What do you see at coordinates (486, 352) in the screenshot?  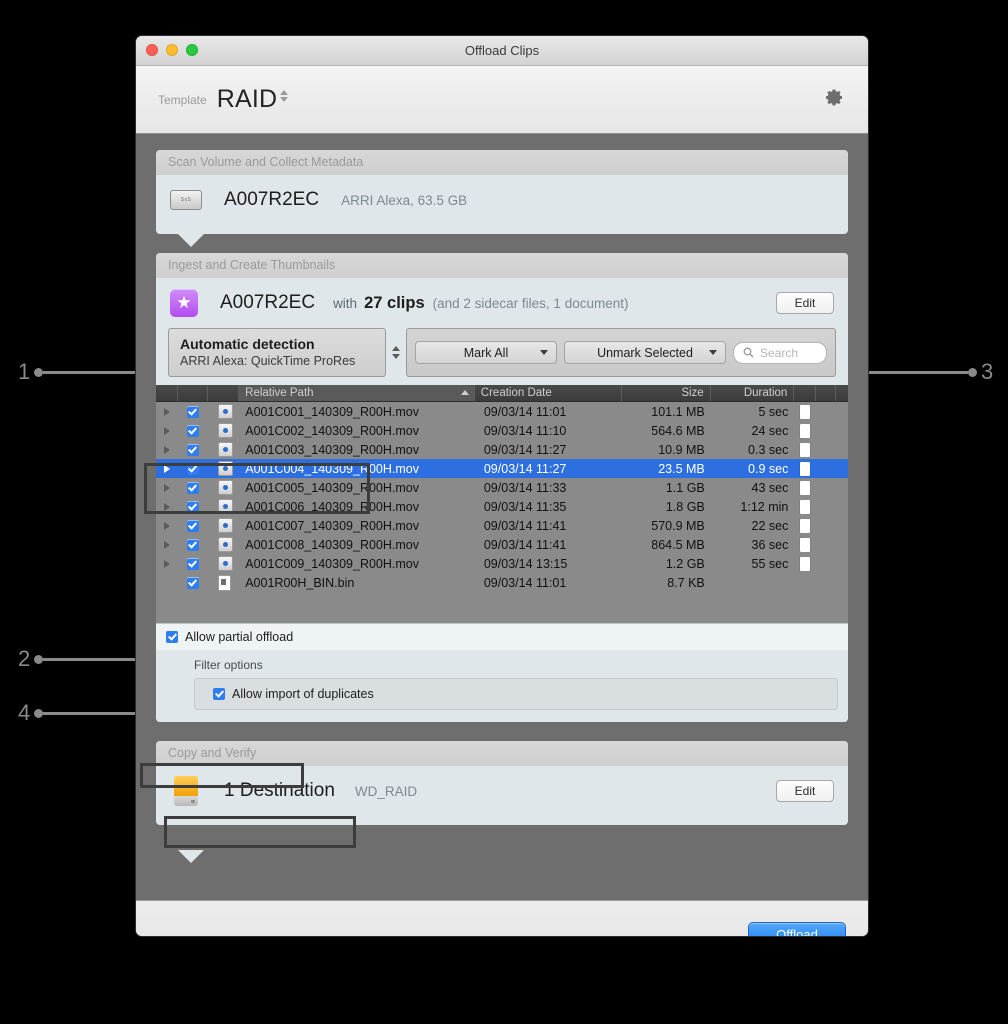 I see `mark-all-dropdown: Mark All` at bounding box center [486, 352].